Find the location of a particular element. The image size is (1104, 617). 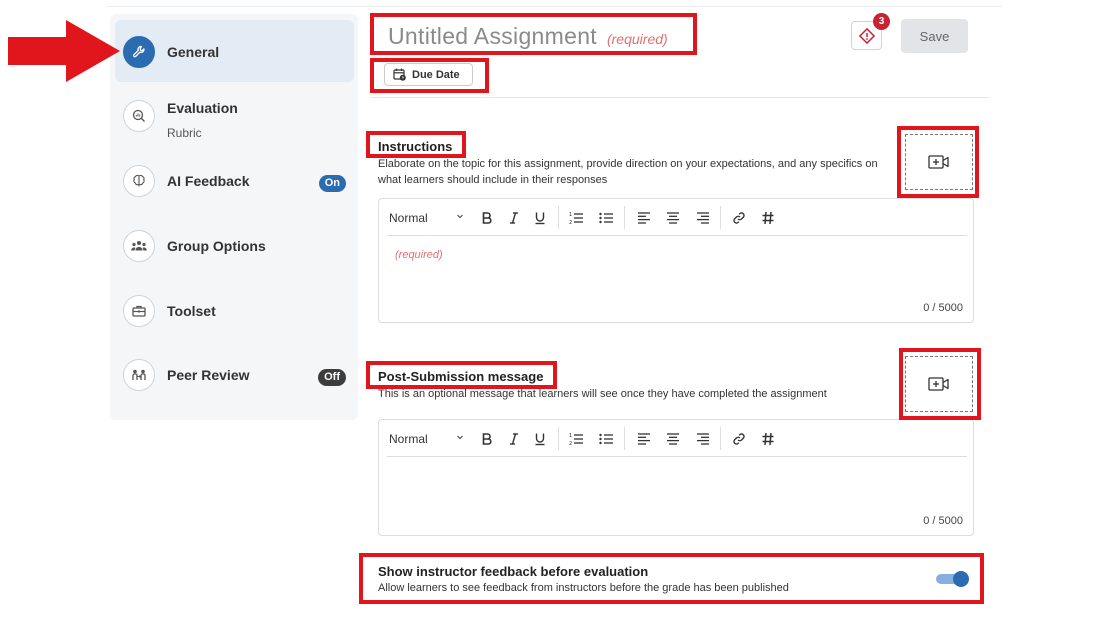

calendar-clock-icon is located at coordinates (399, 74).